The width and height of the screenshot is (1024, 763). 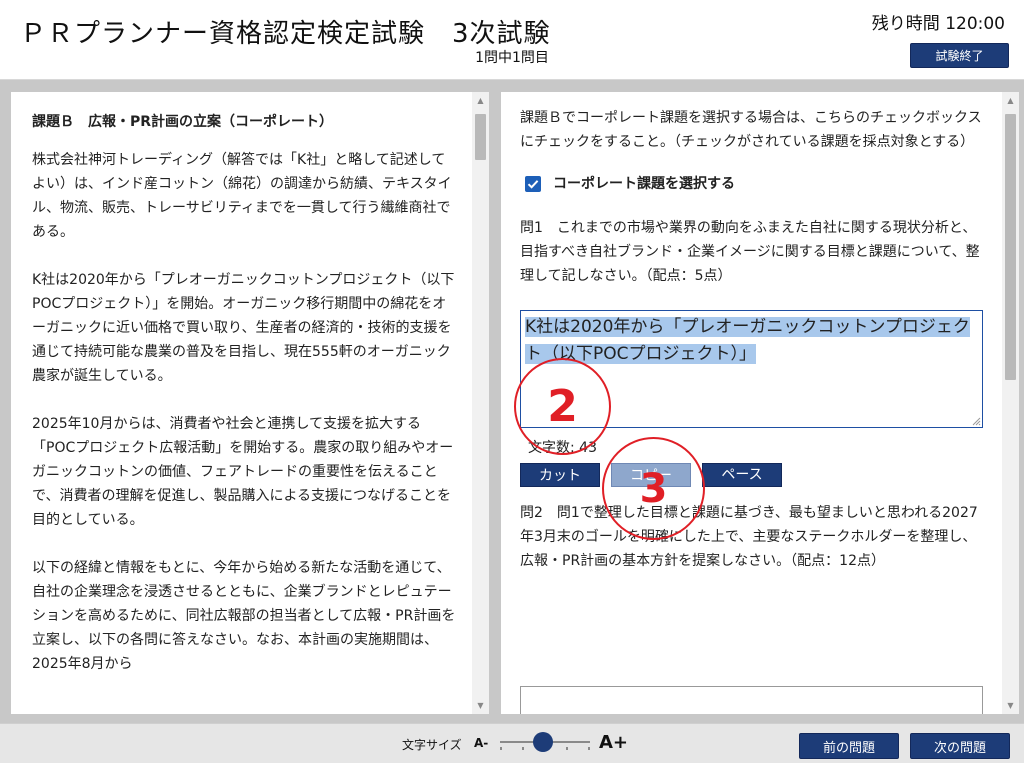 What do you see at coordinates (560, 475) in the screenshot?
I see `cut-button: カット` at bounding box center [560, 475].